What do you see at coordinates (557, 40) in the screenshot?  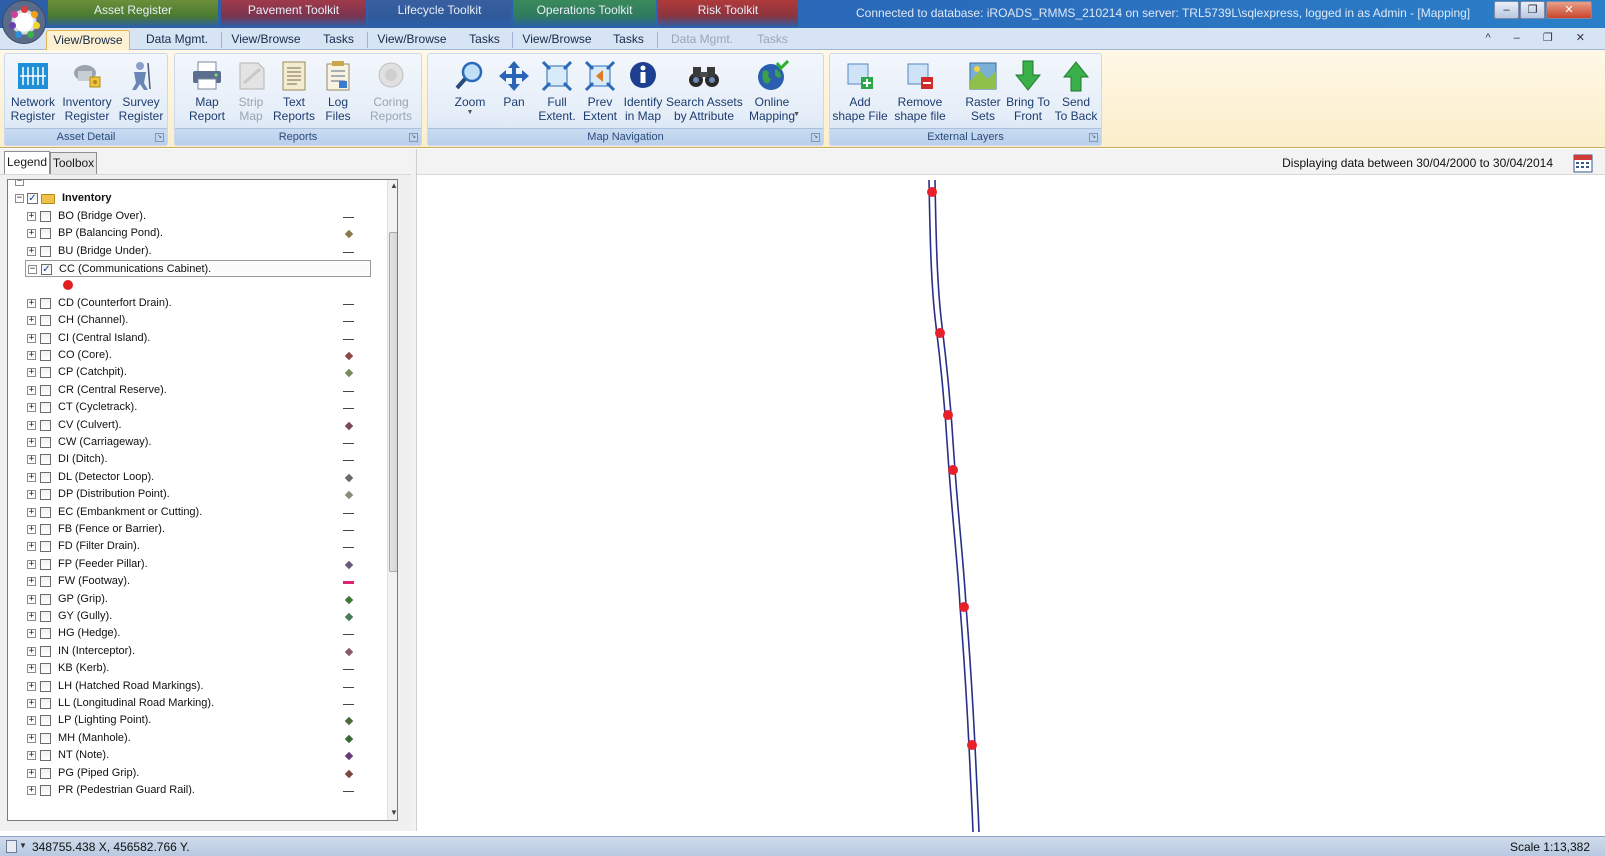 I see `tab-view-browse-operations: View/Browse` at bounding box center [557, 40].